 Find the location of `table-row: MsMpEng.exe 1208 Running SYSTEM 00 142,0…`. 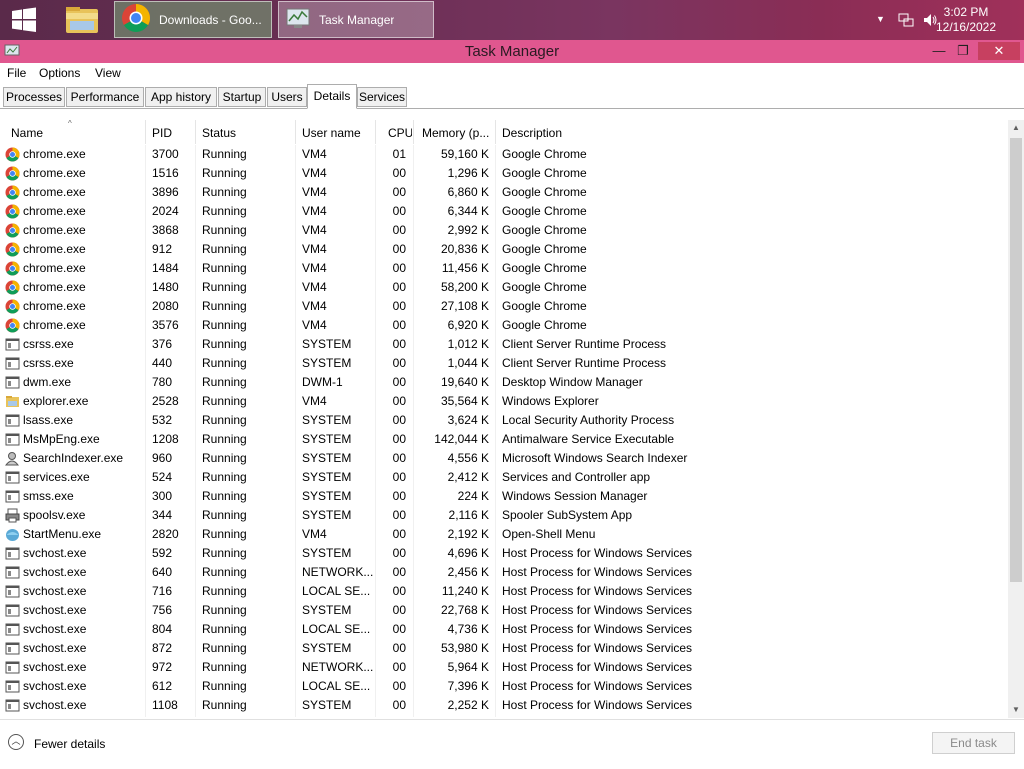

table-row: MsMpEng.exe 1208 Running SYSTEM 00 142,0… is located at coordinates (504, 439).